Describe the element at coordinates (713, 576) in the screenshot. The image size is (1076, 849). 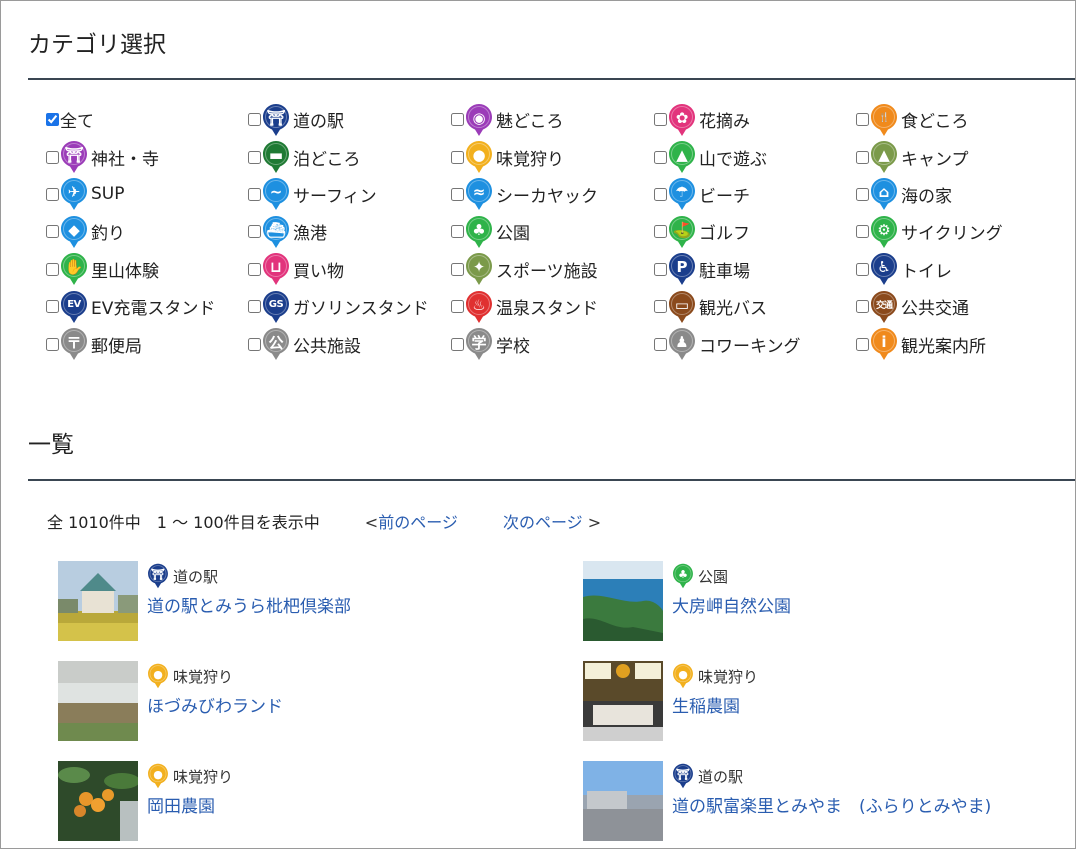
I see `entry-category-label: 公園` at that location.